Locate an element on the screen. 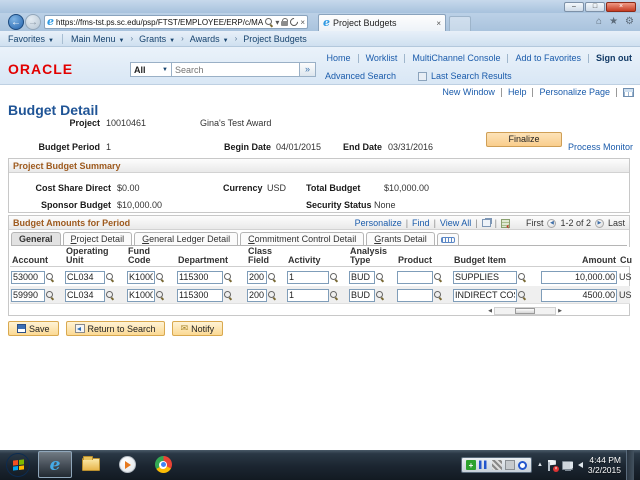 The height and width of the screenshot is (480, 640). next-row-icon: ▶ is located at coordinates (599, 223).